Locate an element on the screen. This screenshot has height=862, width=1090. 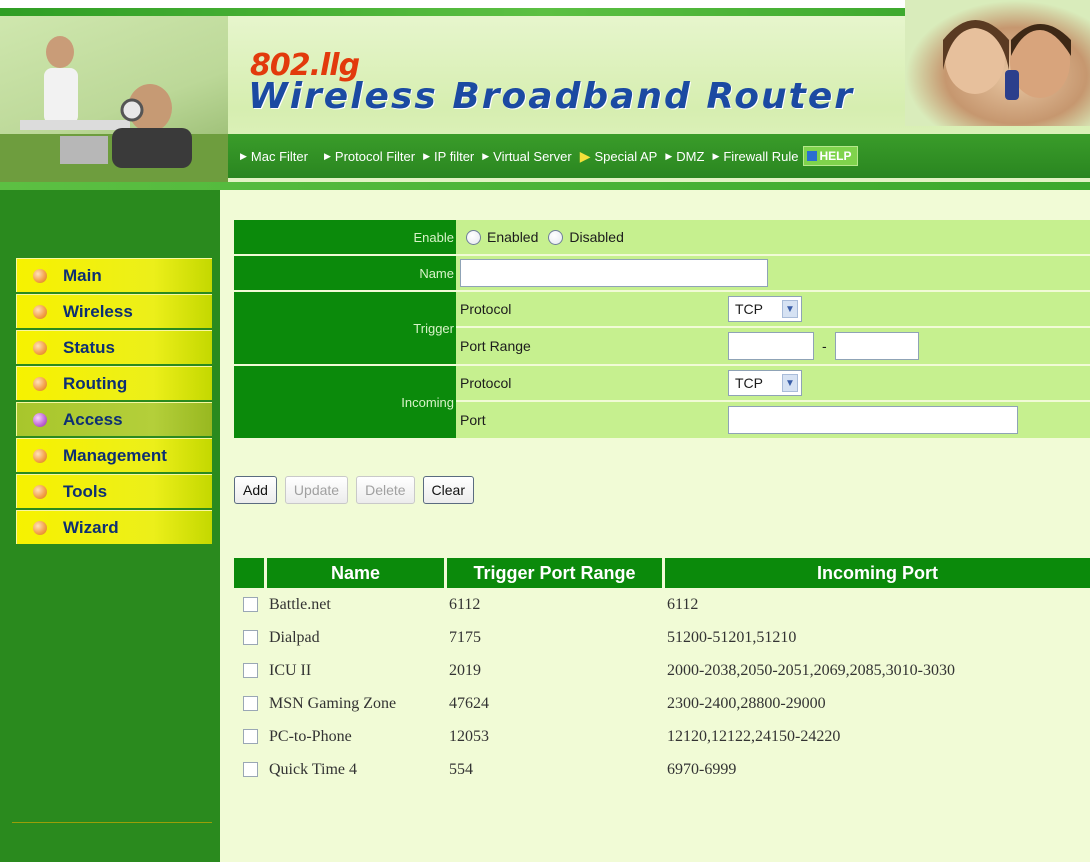
trigger-label: Trigger is located at coordinates (345, 329).